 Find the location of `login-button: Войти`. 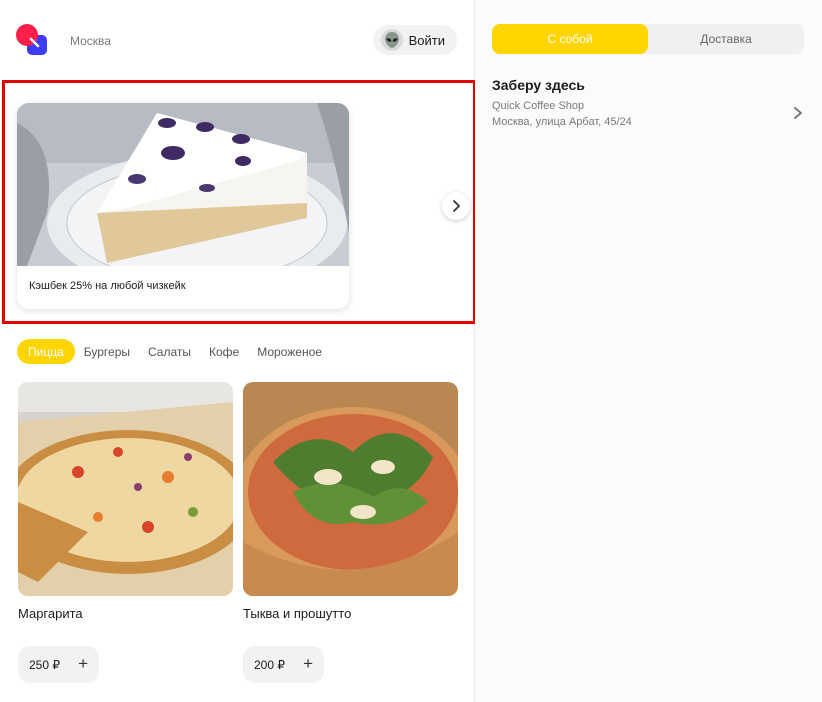

login-button: Войти is located at coordinates (414, 40).